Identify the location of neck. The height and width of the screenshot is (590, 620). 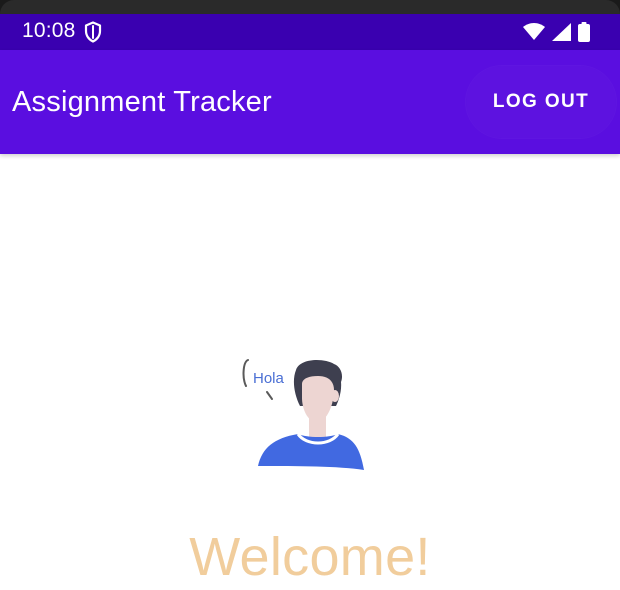
(317, 427).